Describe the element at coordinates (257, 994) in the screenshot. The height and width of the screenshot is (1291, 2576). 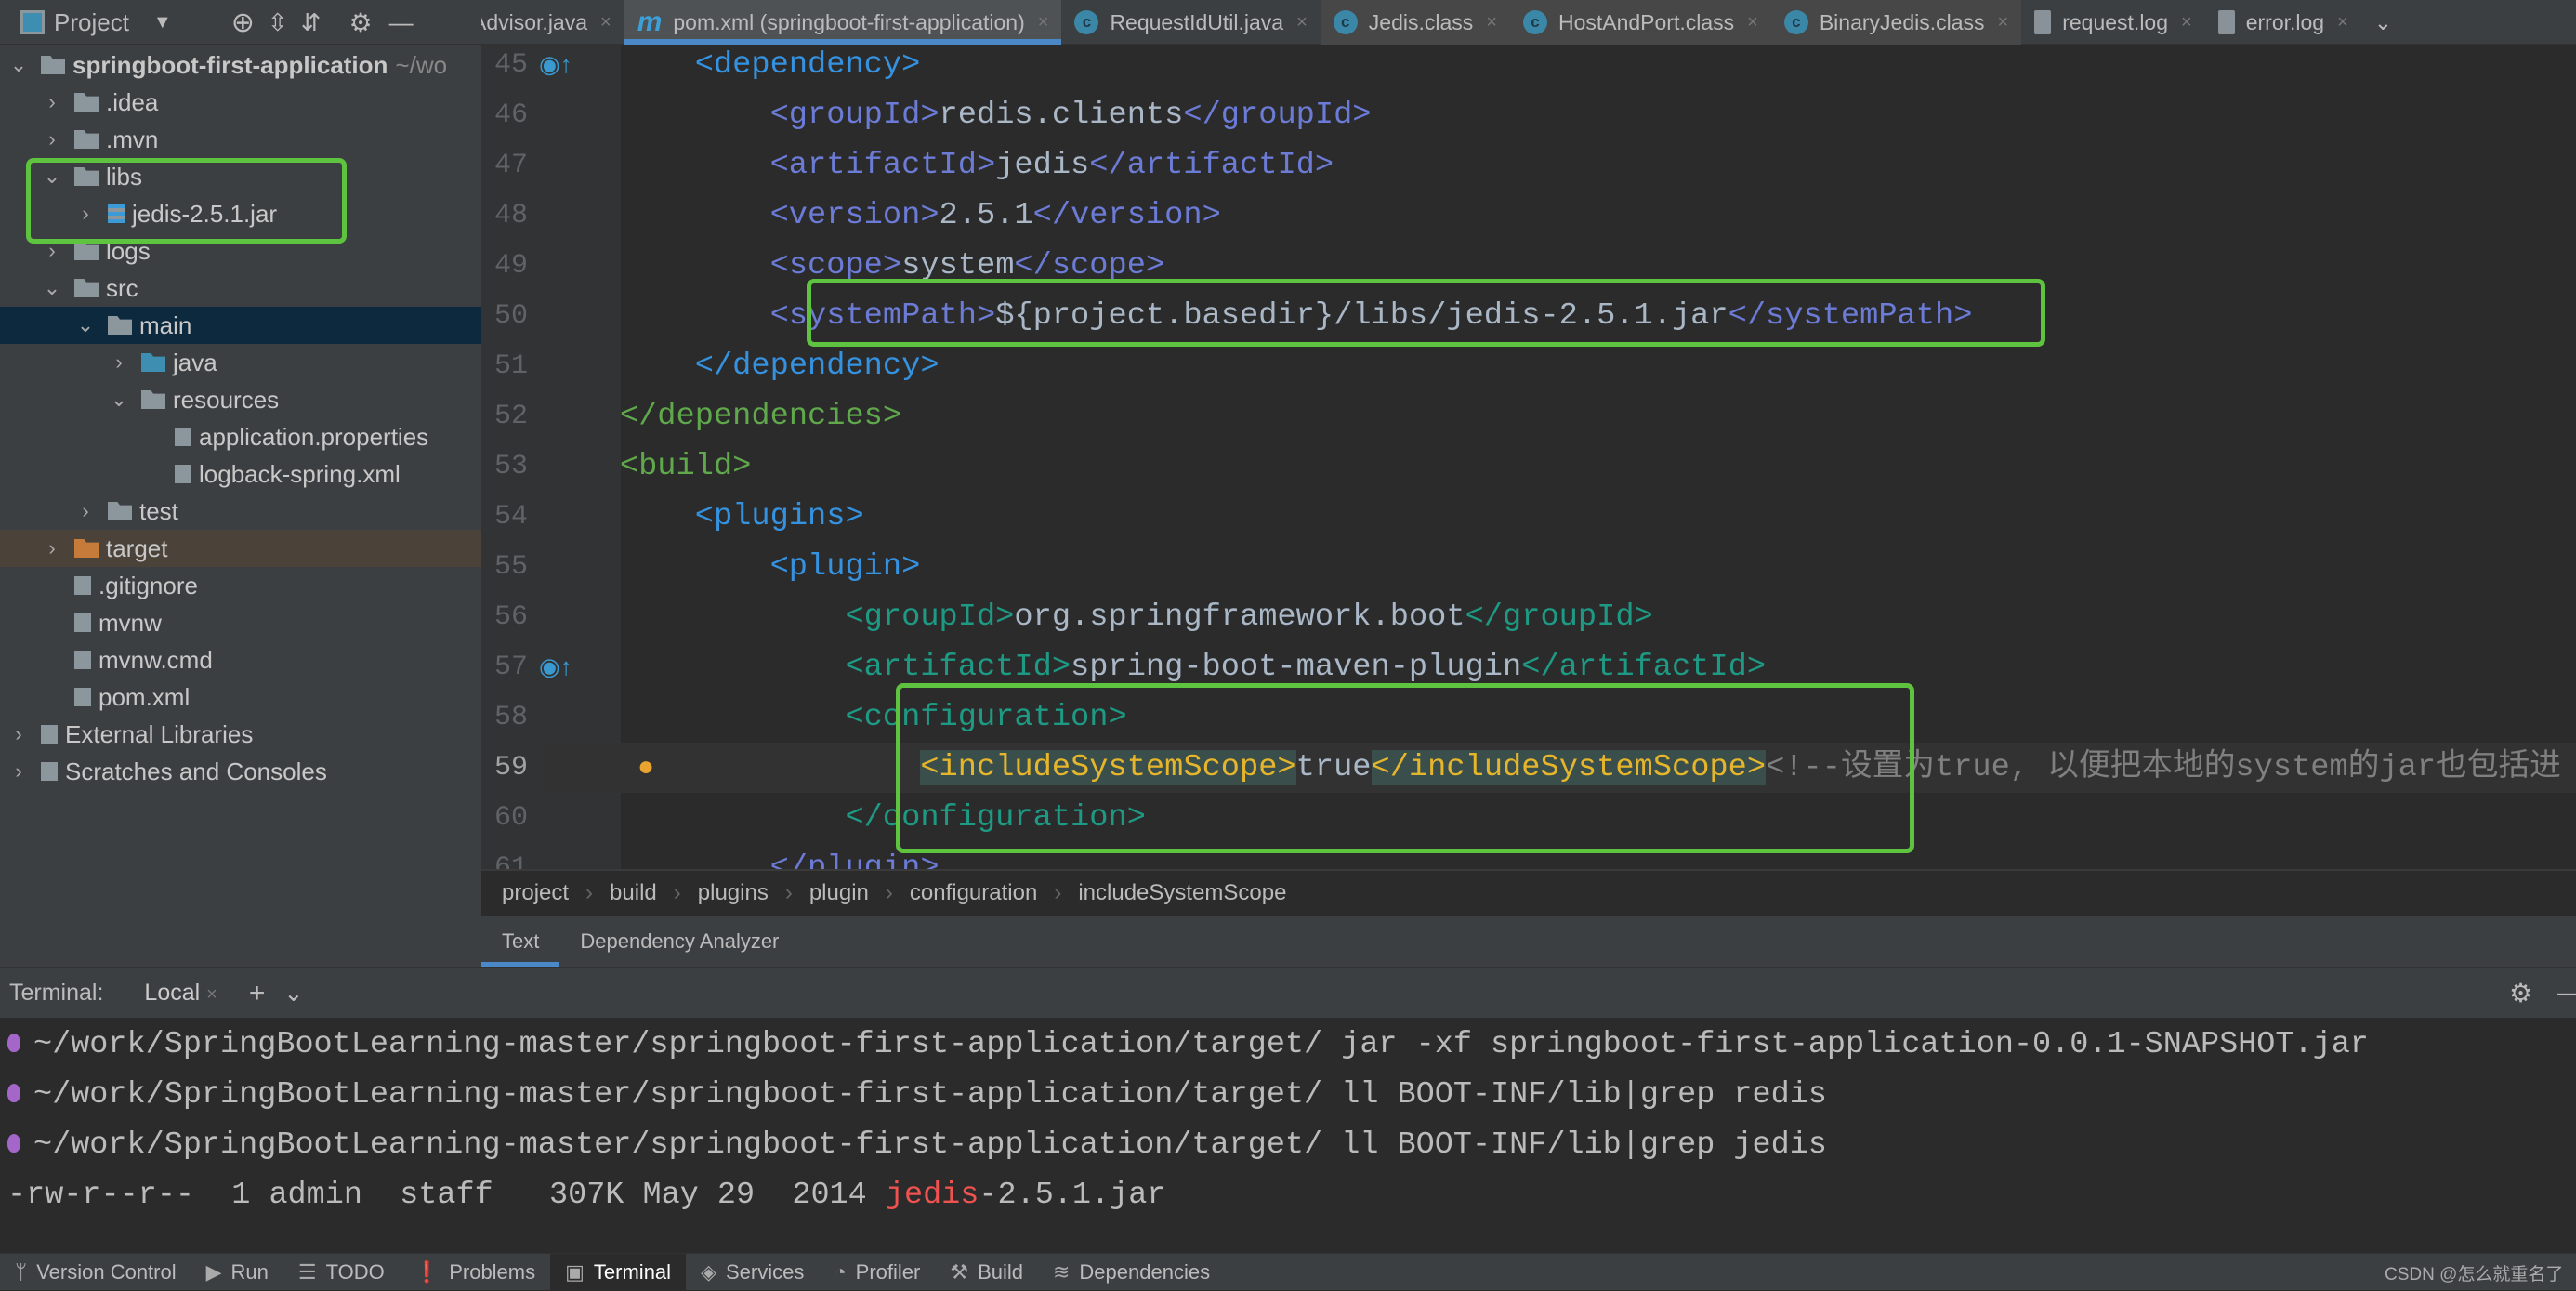
I see `add-session-icon: +` at that location.